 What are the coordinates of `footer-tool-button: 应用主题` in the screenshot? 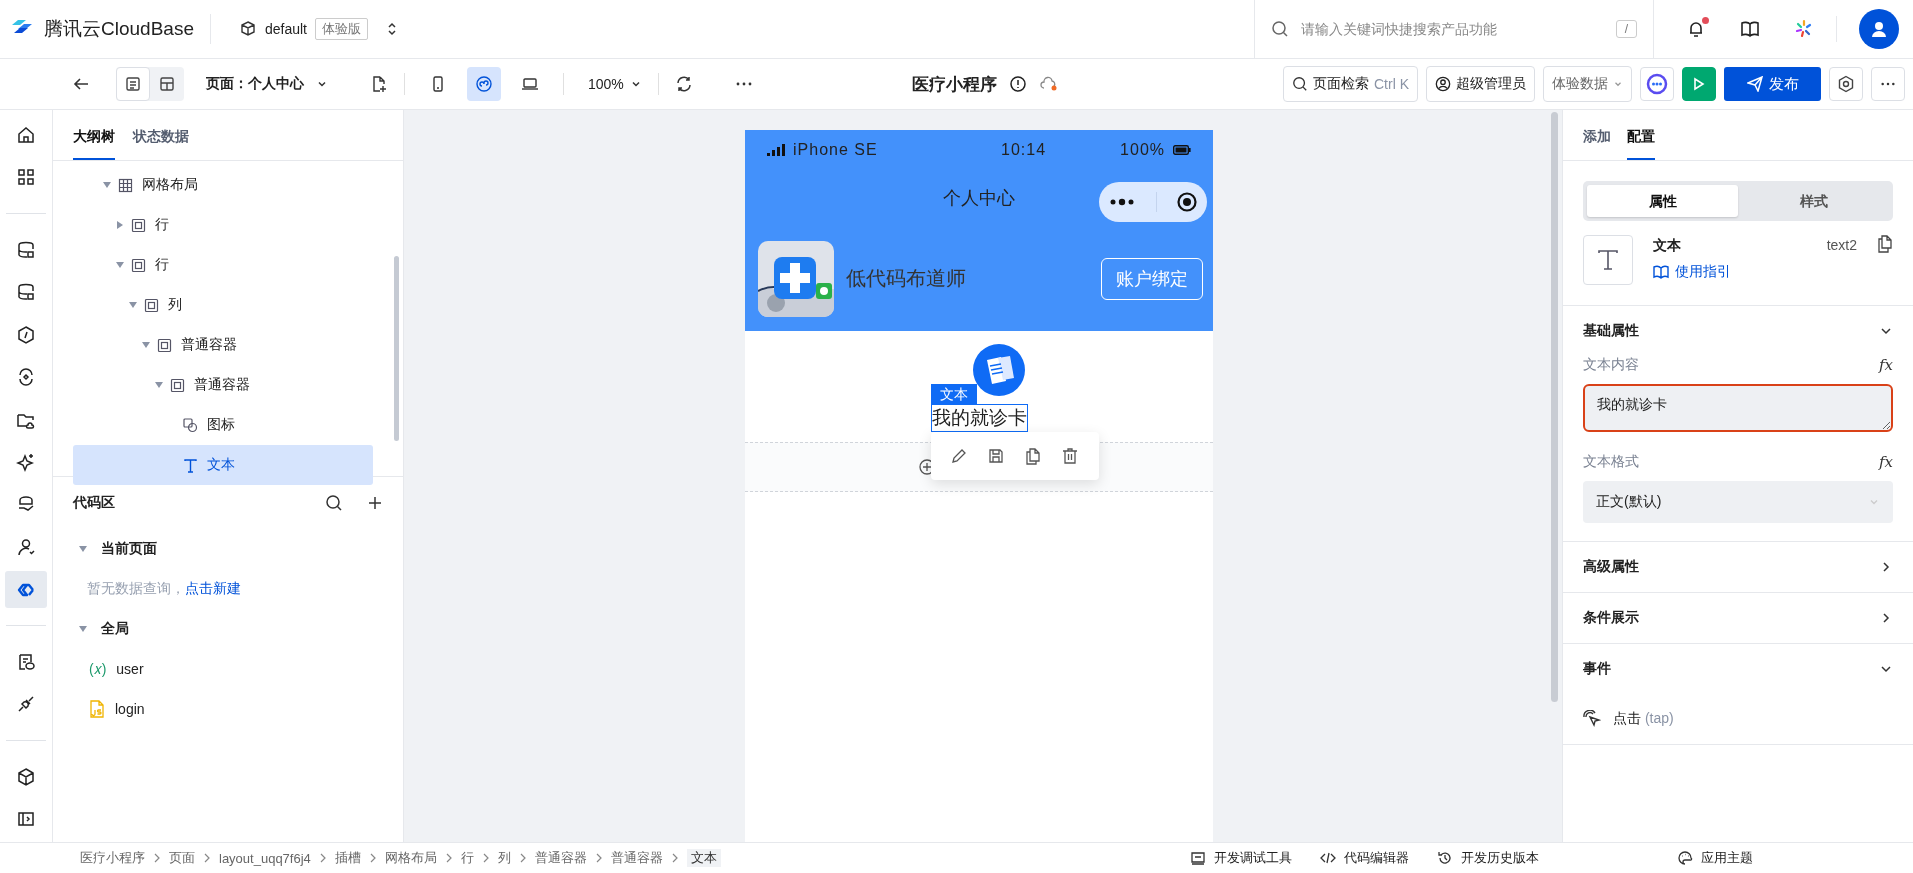 It's located at (1715, 858).